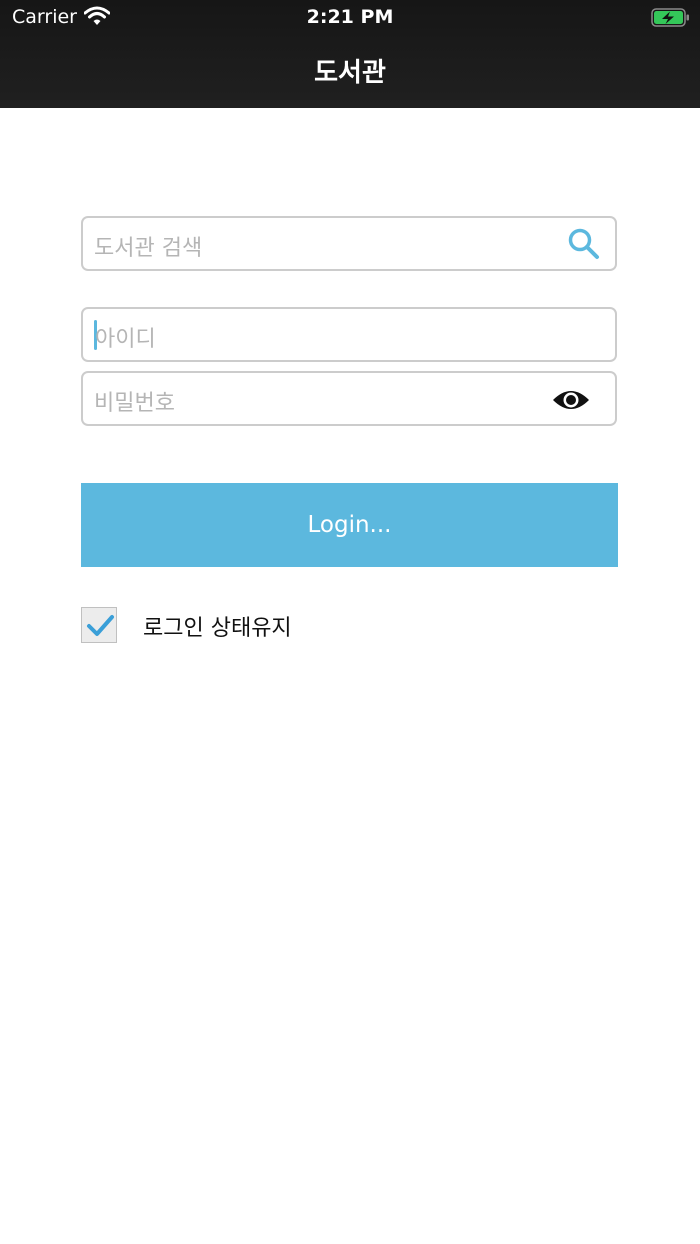 Image resolution: width=700 pixels, height=1244 pixels. I want to click on status-bar: Carrier 2:21 PM, so click(350, 18).